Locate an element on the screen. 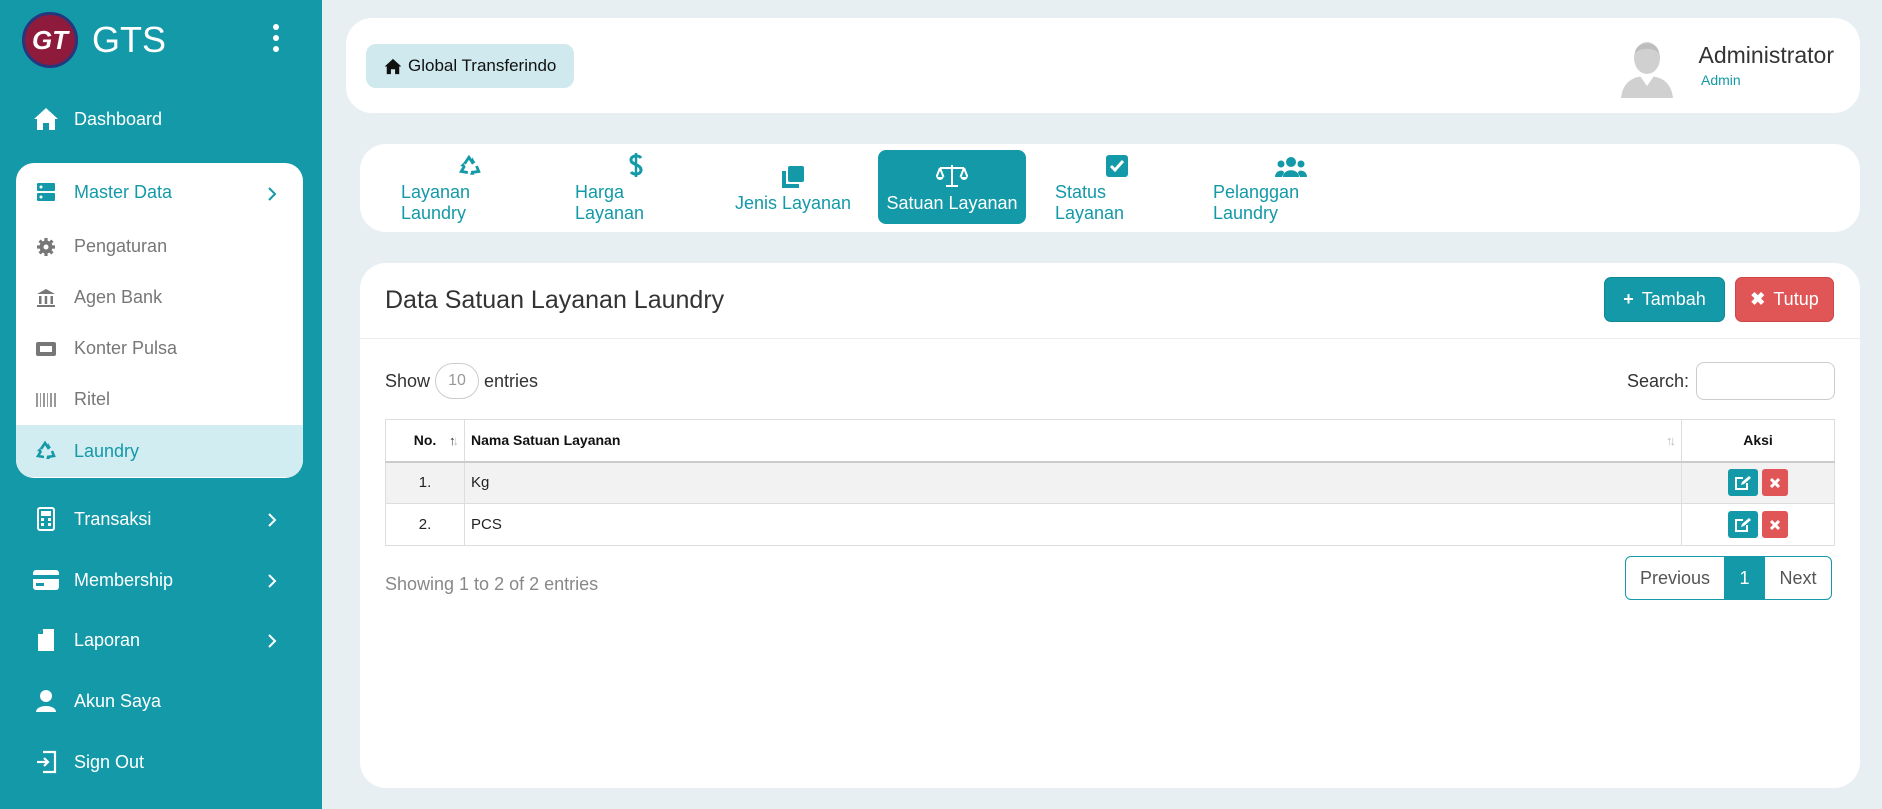 The width and height of the screenshot is (1882, 809). search-input is located at coordinates (1765, 381).